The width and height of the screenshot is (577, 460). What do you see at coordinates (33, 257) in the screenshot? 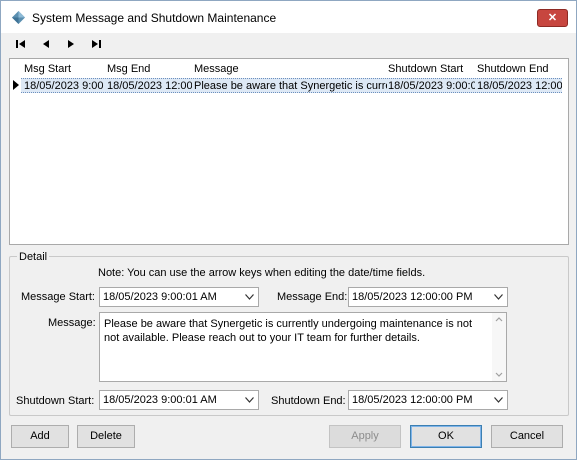
I see `detail-legend: Detail` at bounding box center [33, 257].